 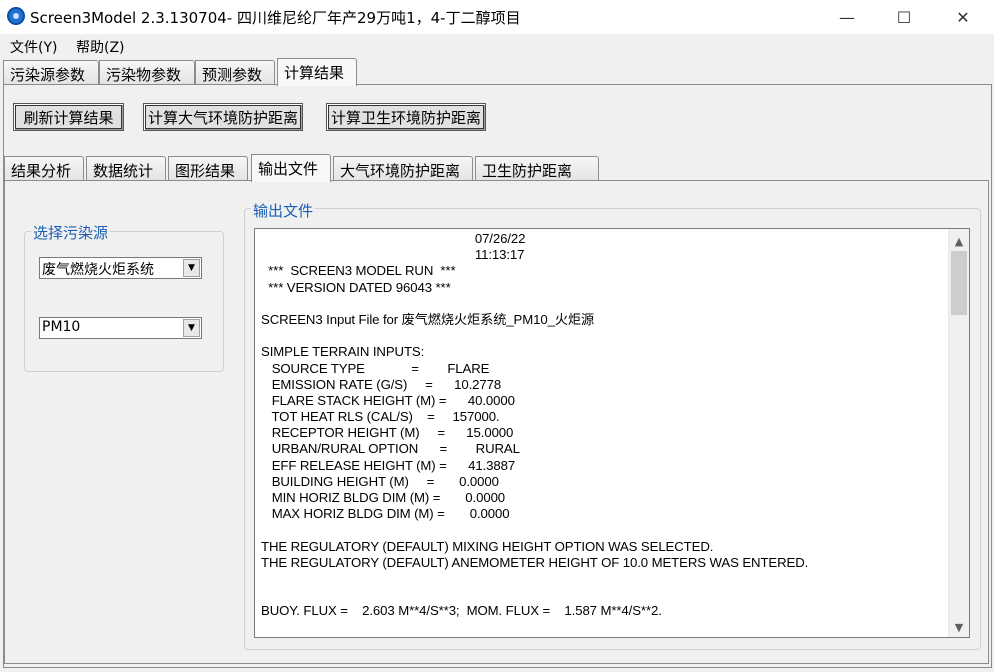 I want to click on output-line: *** SCREEN3 MODEL RUN ***, so click(x=358, y=271).